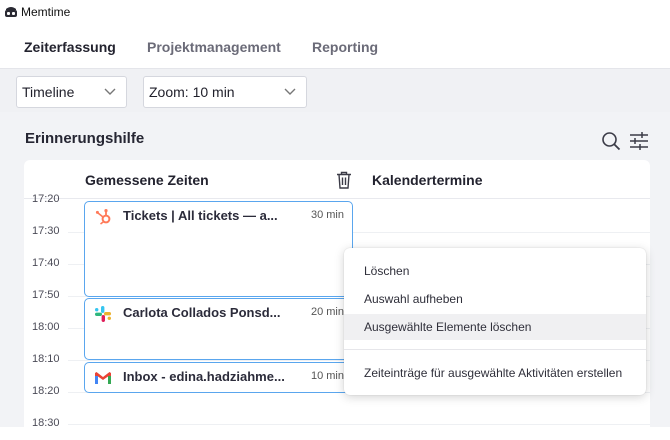 The width and height of the screenshot is (670, 440). What do you see at coordinates (103, 217) in the screenshot?
I see `hubspot-icon` at bounding box center [103, 217].